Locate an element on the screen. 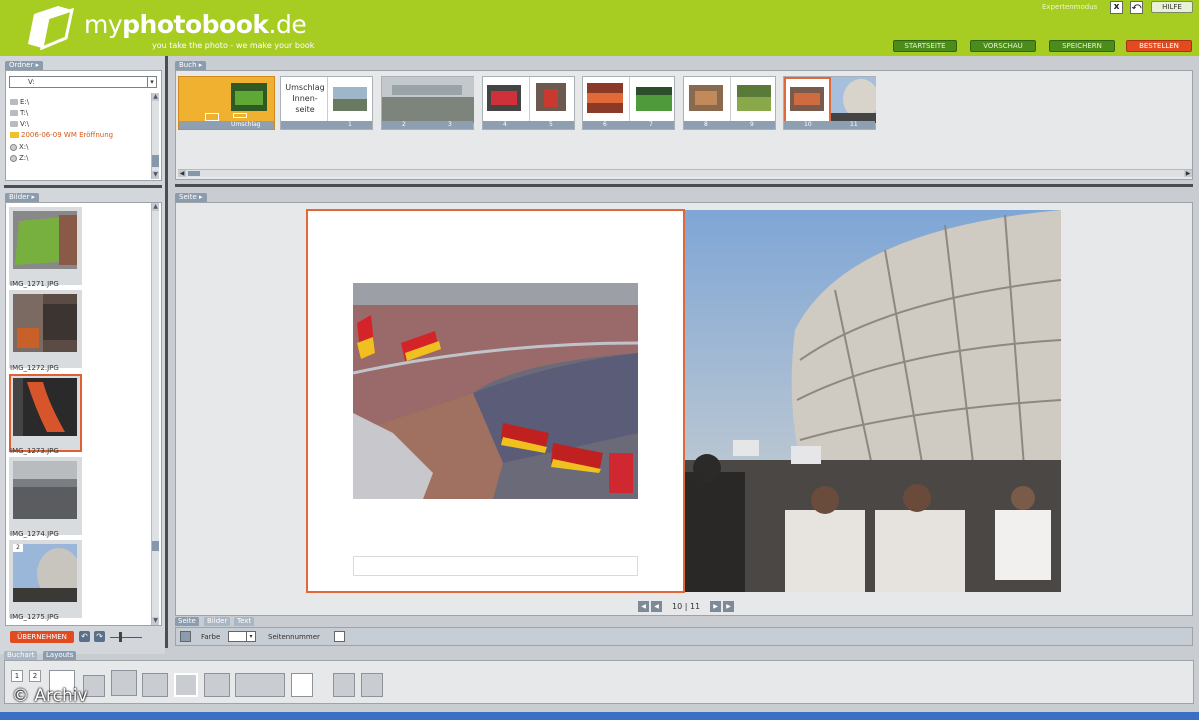 This screenshot has width=1199, height=720. drive-select: V: ▾ is located at coordinates (83, 82).